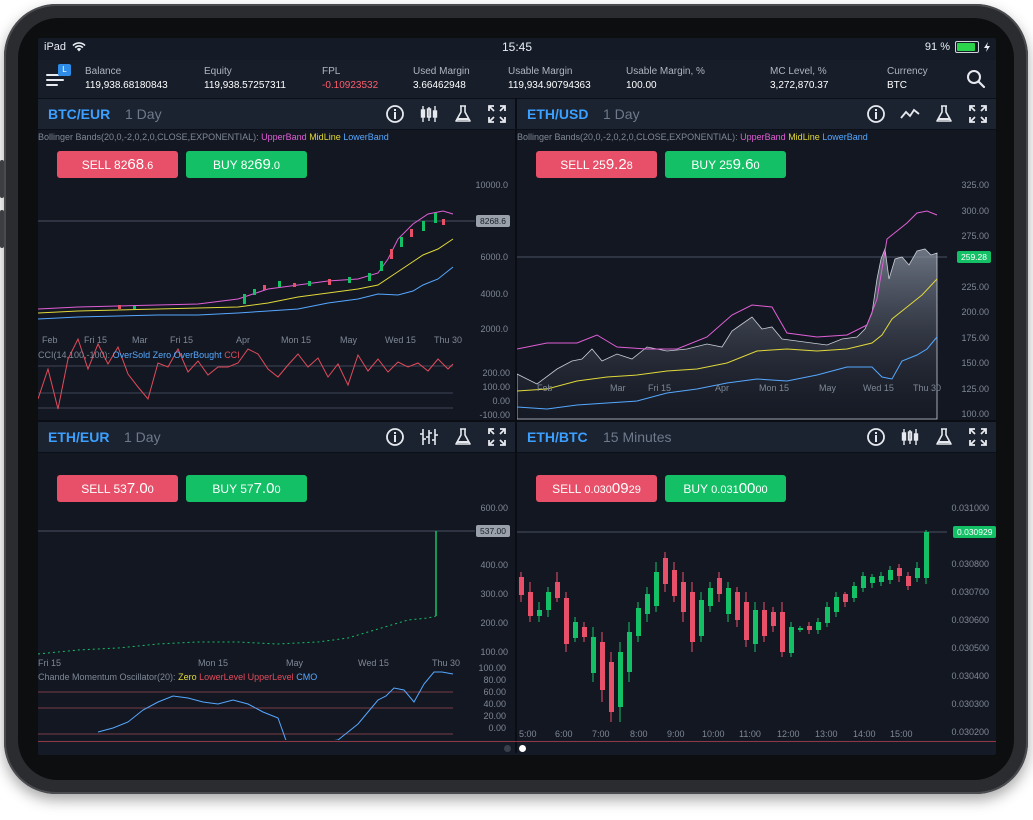 This screenshot has width=1033, height=820. I want to click on page-dot-active, so click(522, 748).